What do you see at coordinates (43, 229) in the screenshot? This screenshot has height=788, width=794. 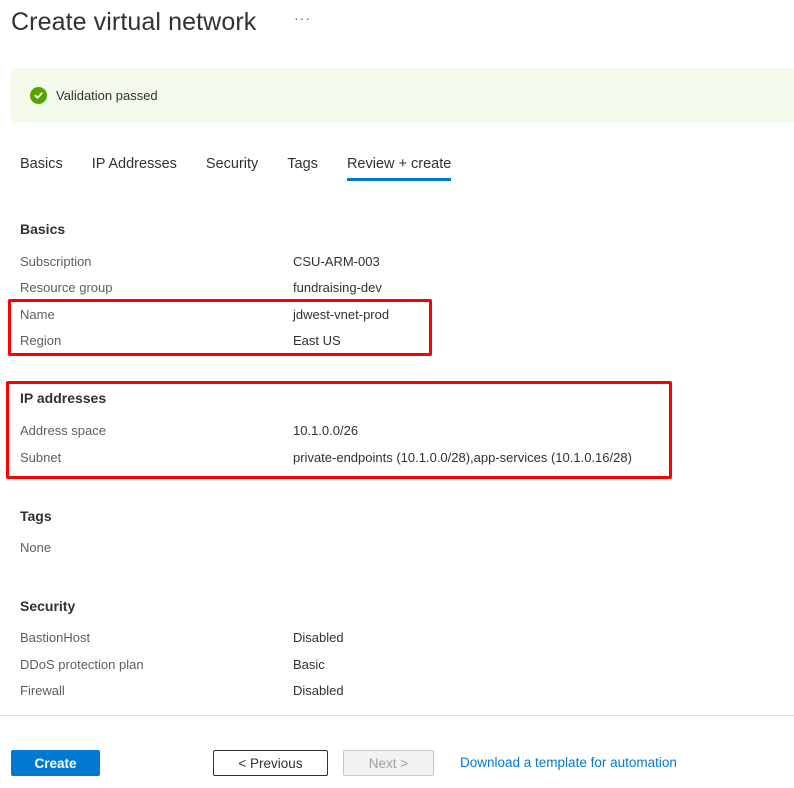 I see `section-heading-basics: Basics` at bounding box center [43, 229].